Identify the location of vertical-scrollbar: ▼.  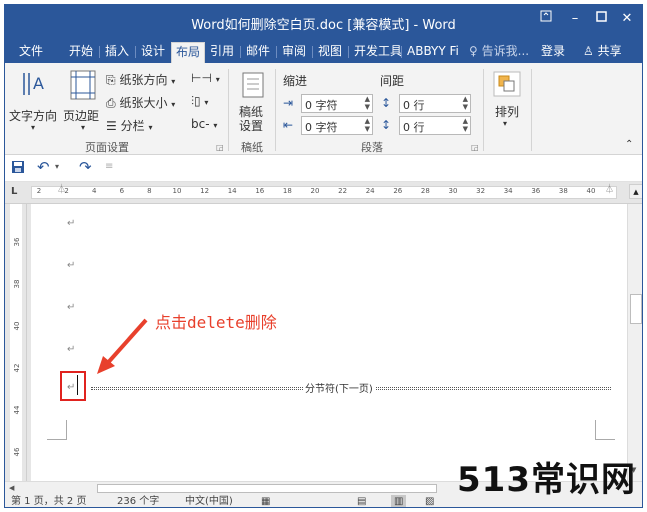
(634, 342).